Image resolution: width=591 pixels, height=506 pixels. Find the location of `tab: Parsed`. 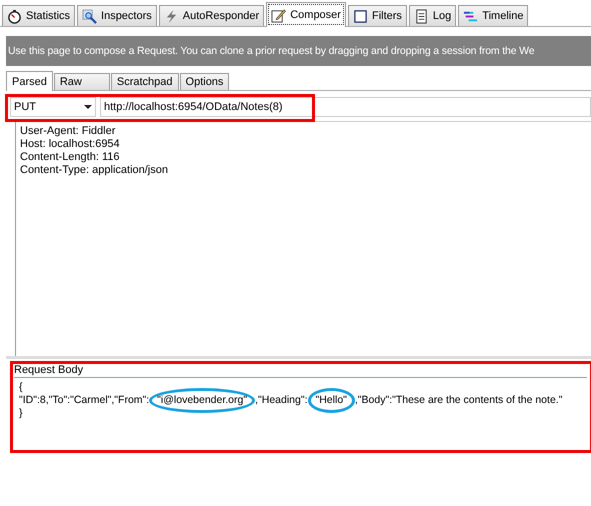

tab: Parsed is located at coordinates (29, 81).